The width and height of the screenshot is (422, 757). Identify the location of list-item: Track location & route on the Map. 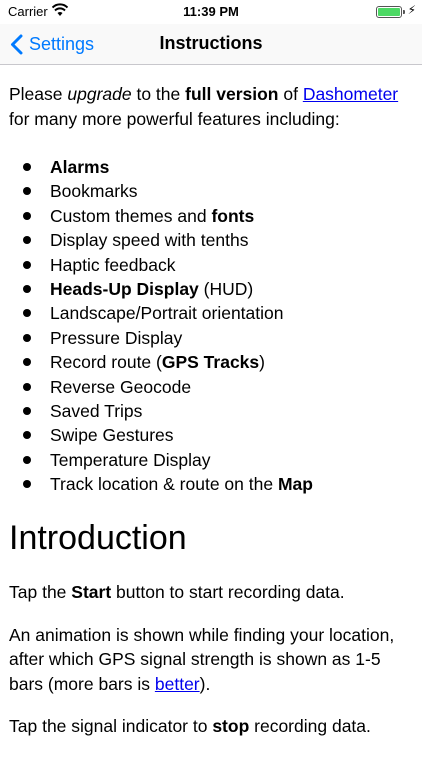
(211, 484).